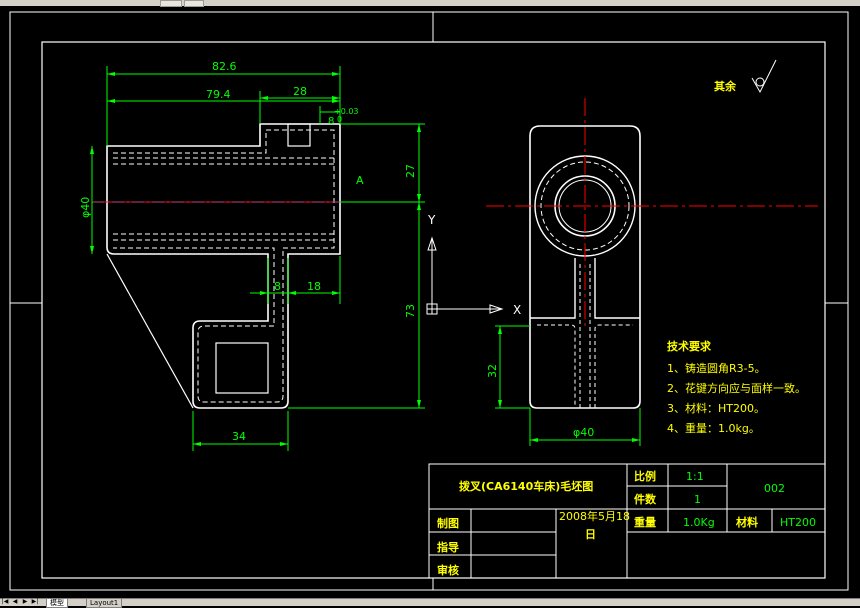 This screenshot has height=608, width=860. I want to click on review-label: 审核, so click(448, 570).